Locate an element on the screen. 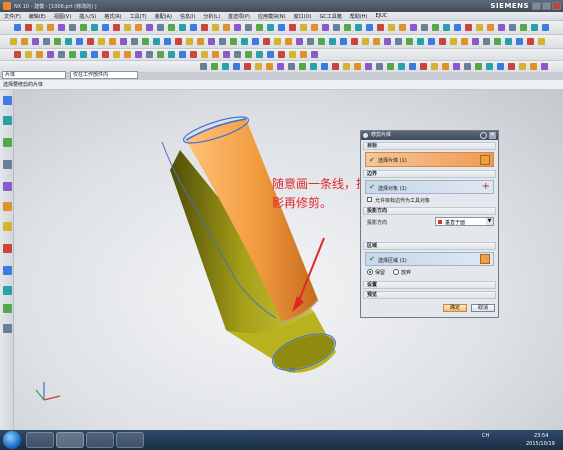 The width and height of the screenshot is (563, 450). section-preview: 预览 is located at coordinates (429, 295).